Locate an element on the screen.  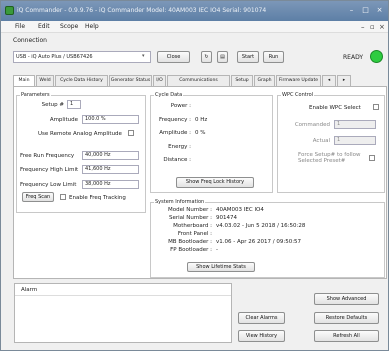
enable-freq-tracking-label: Enable Freq Tracking is located at coordinates (97, 198).